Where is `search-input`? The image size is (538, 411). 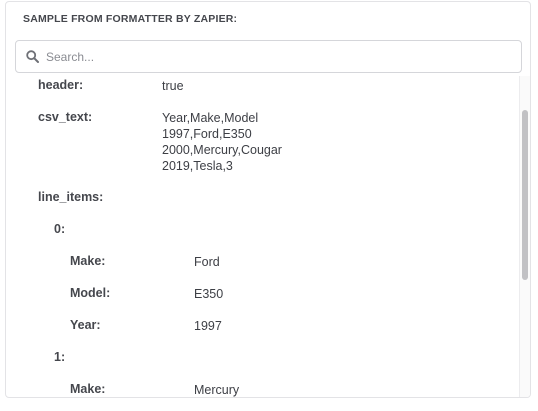
search-input is located at coordinates (281, 56).